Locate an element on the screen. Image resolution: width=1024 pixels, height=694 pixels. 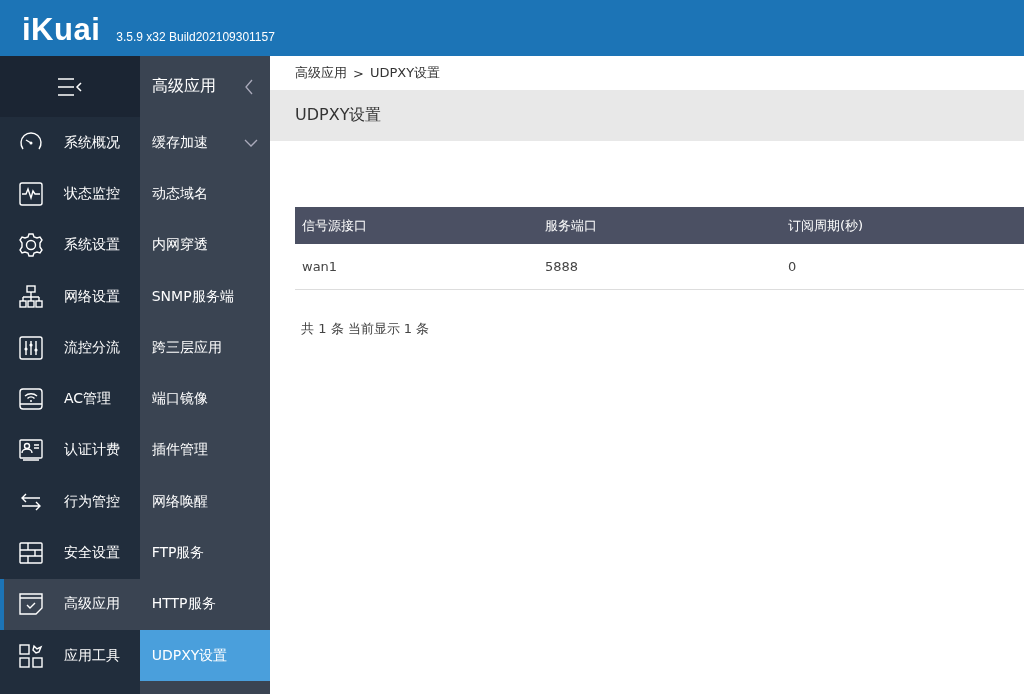
wifi-device-icon is located at coordinates (31, 399).